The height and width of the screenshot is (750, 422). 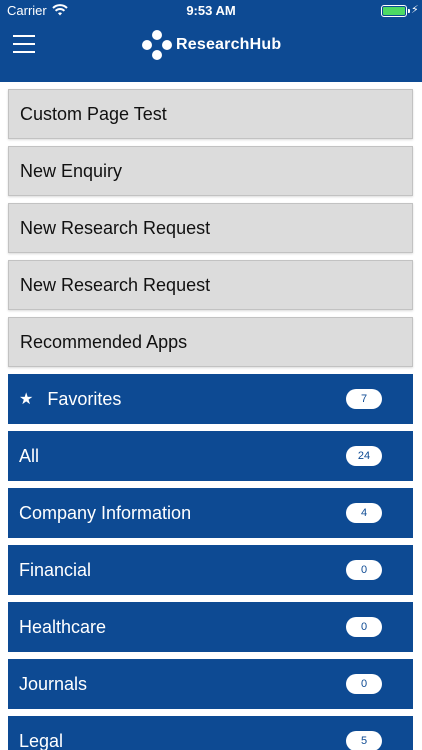 I want to click on charging-icon: ⚡, so click(x=415, y=10).